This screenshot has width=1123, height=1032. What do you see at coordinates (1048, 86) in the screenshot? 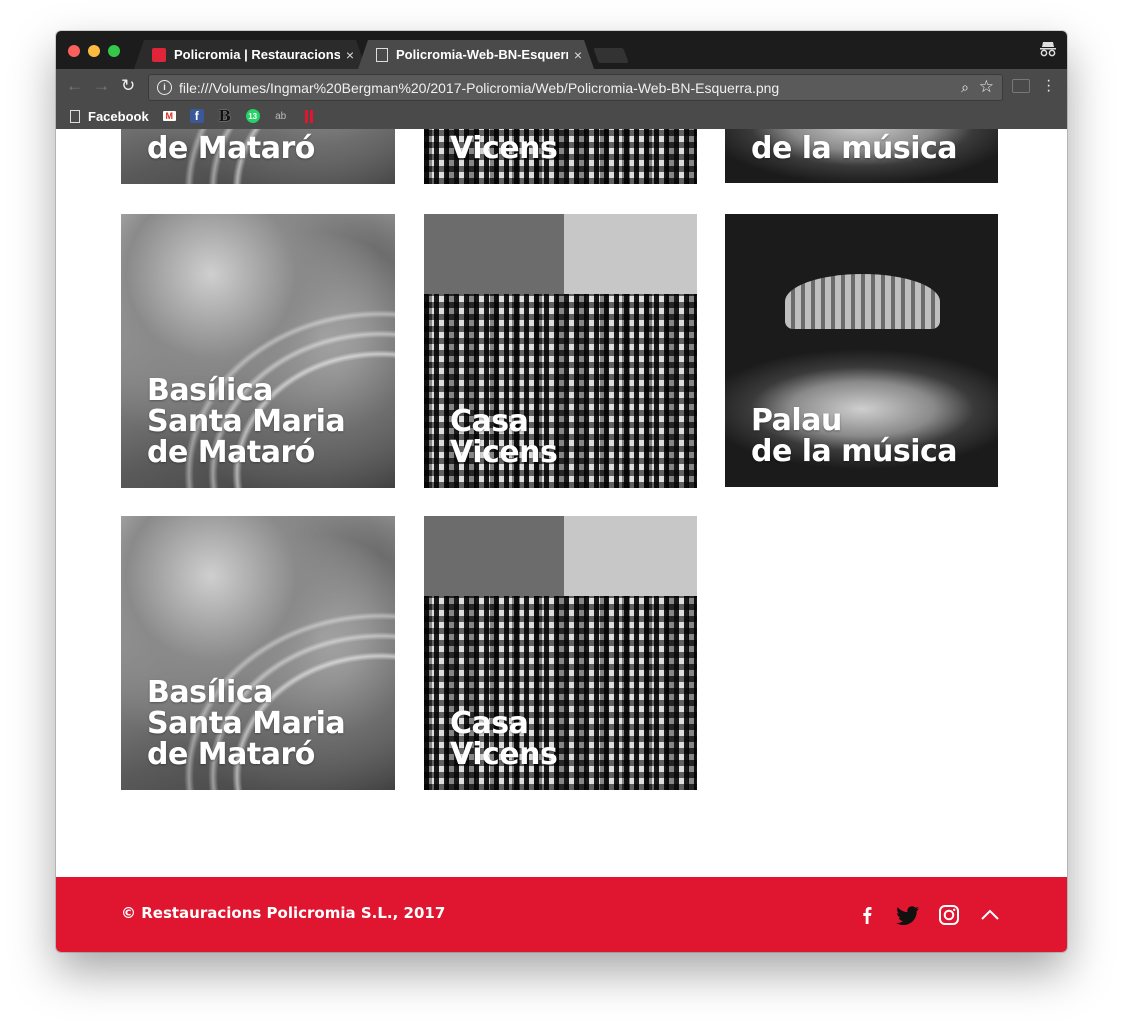
I see `menu-icon: · · ·` at bounding box center [1048, 86].